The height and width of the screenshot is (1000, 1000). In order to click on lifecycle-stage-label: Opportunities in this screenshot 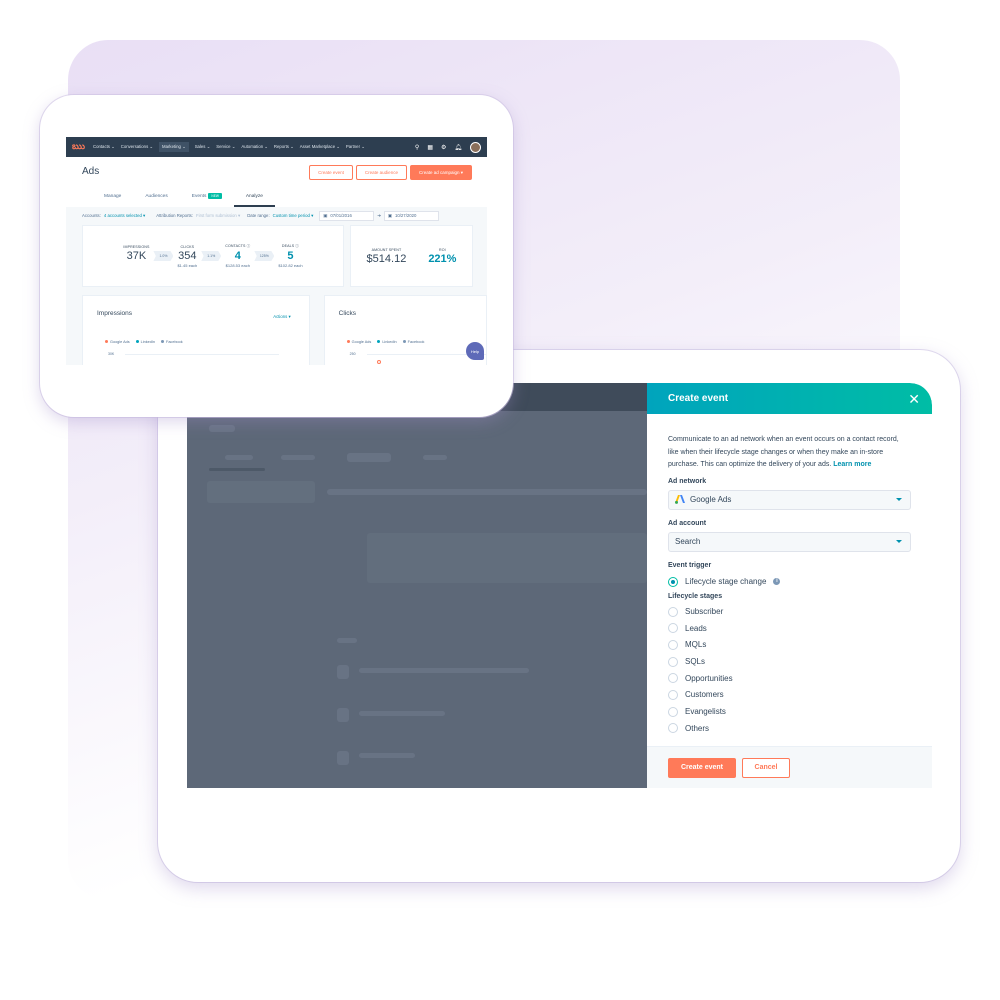, I will do `click(709, 678)`.